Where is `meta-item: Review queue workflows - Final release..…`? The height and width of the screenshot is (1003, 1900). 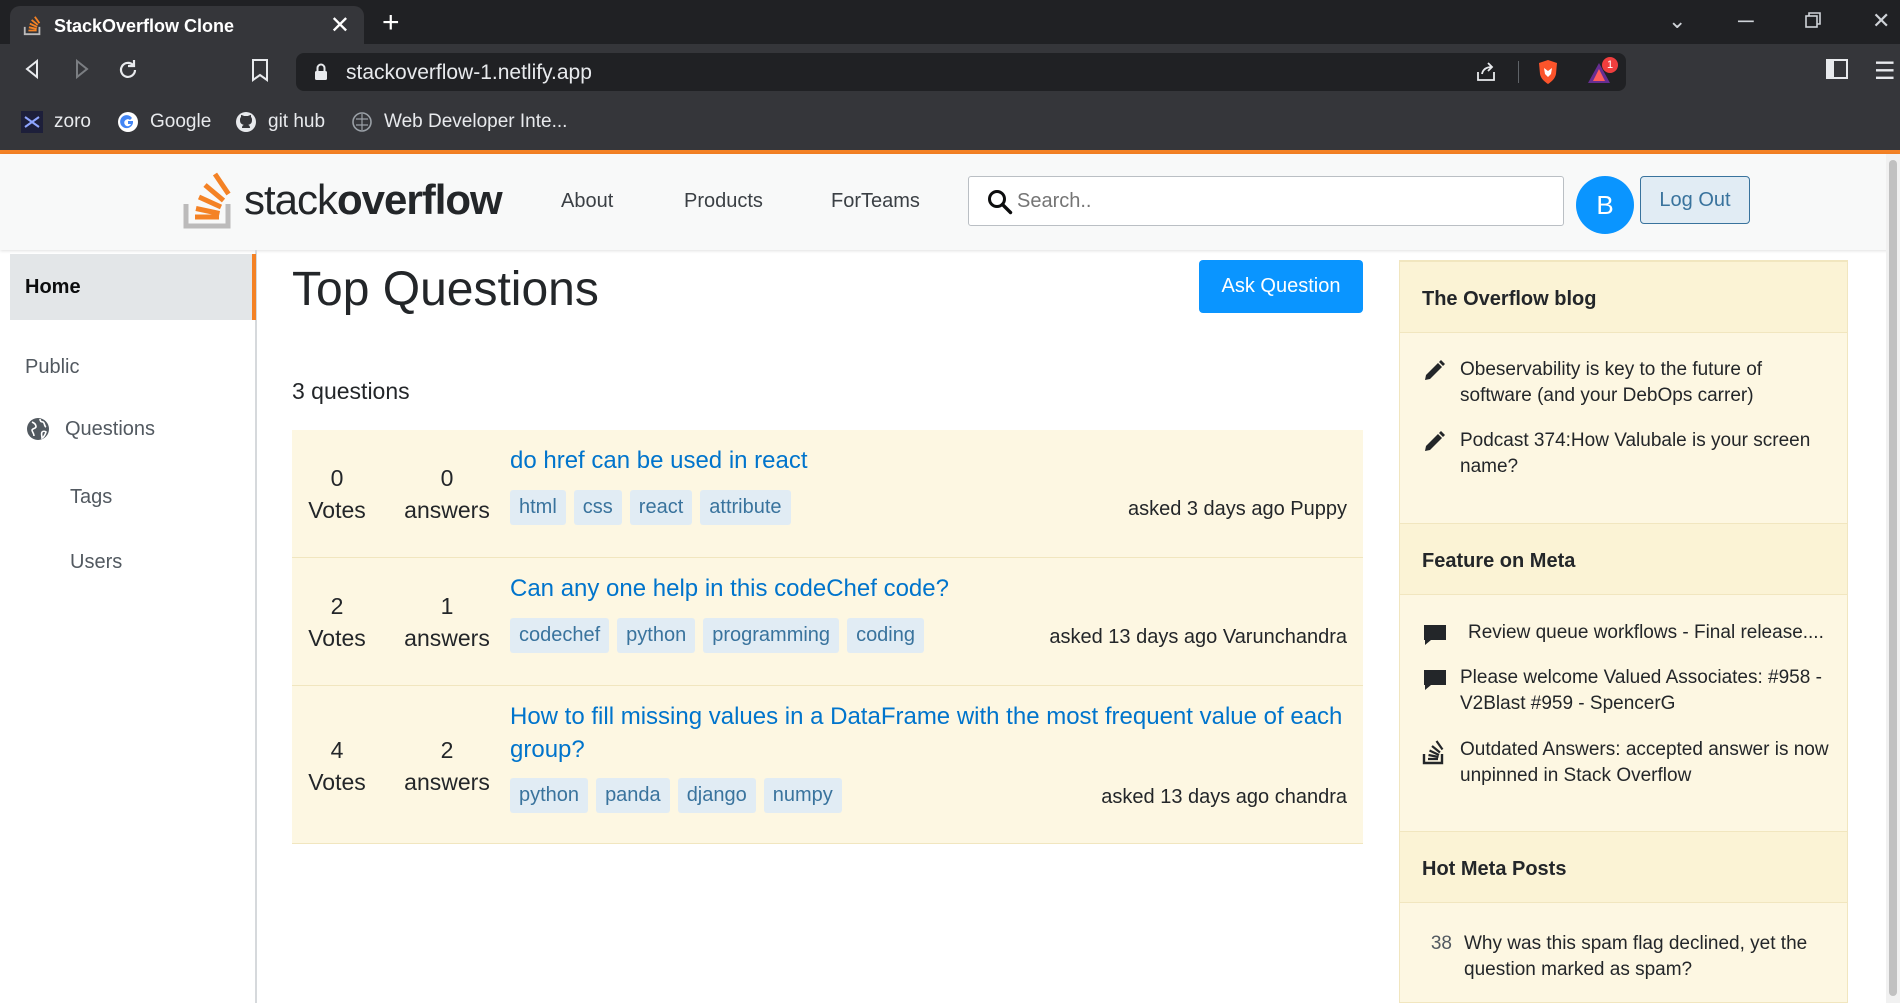
meta-item: Review queue workflows - Final release..… is located at coordinates (1627, 638).